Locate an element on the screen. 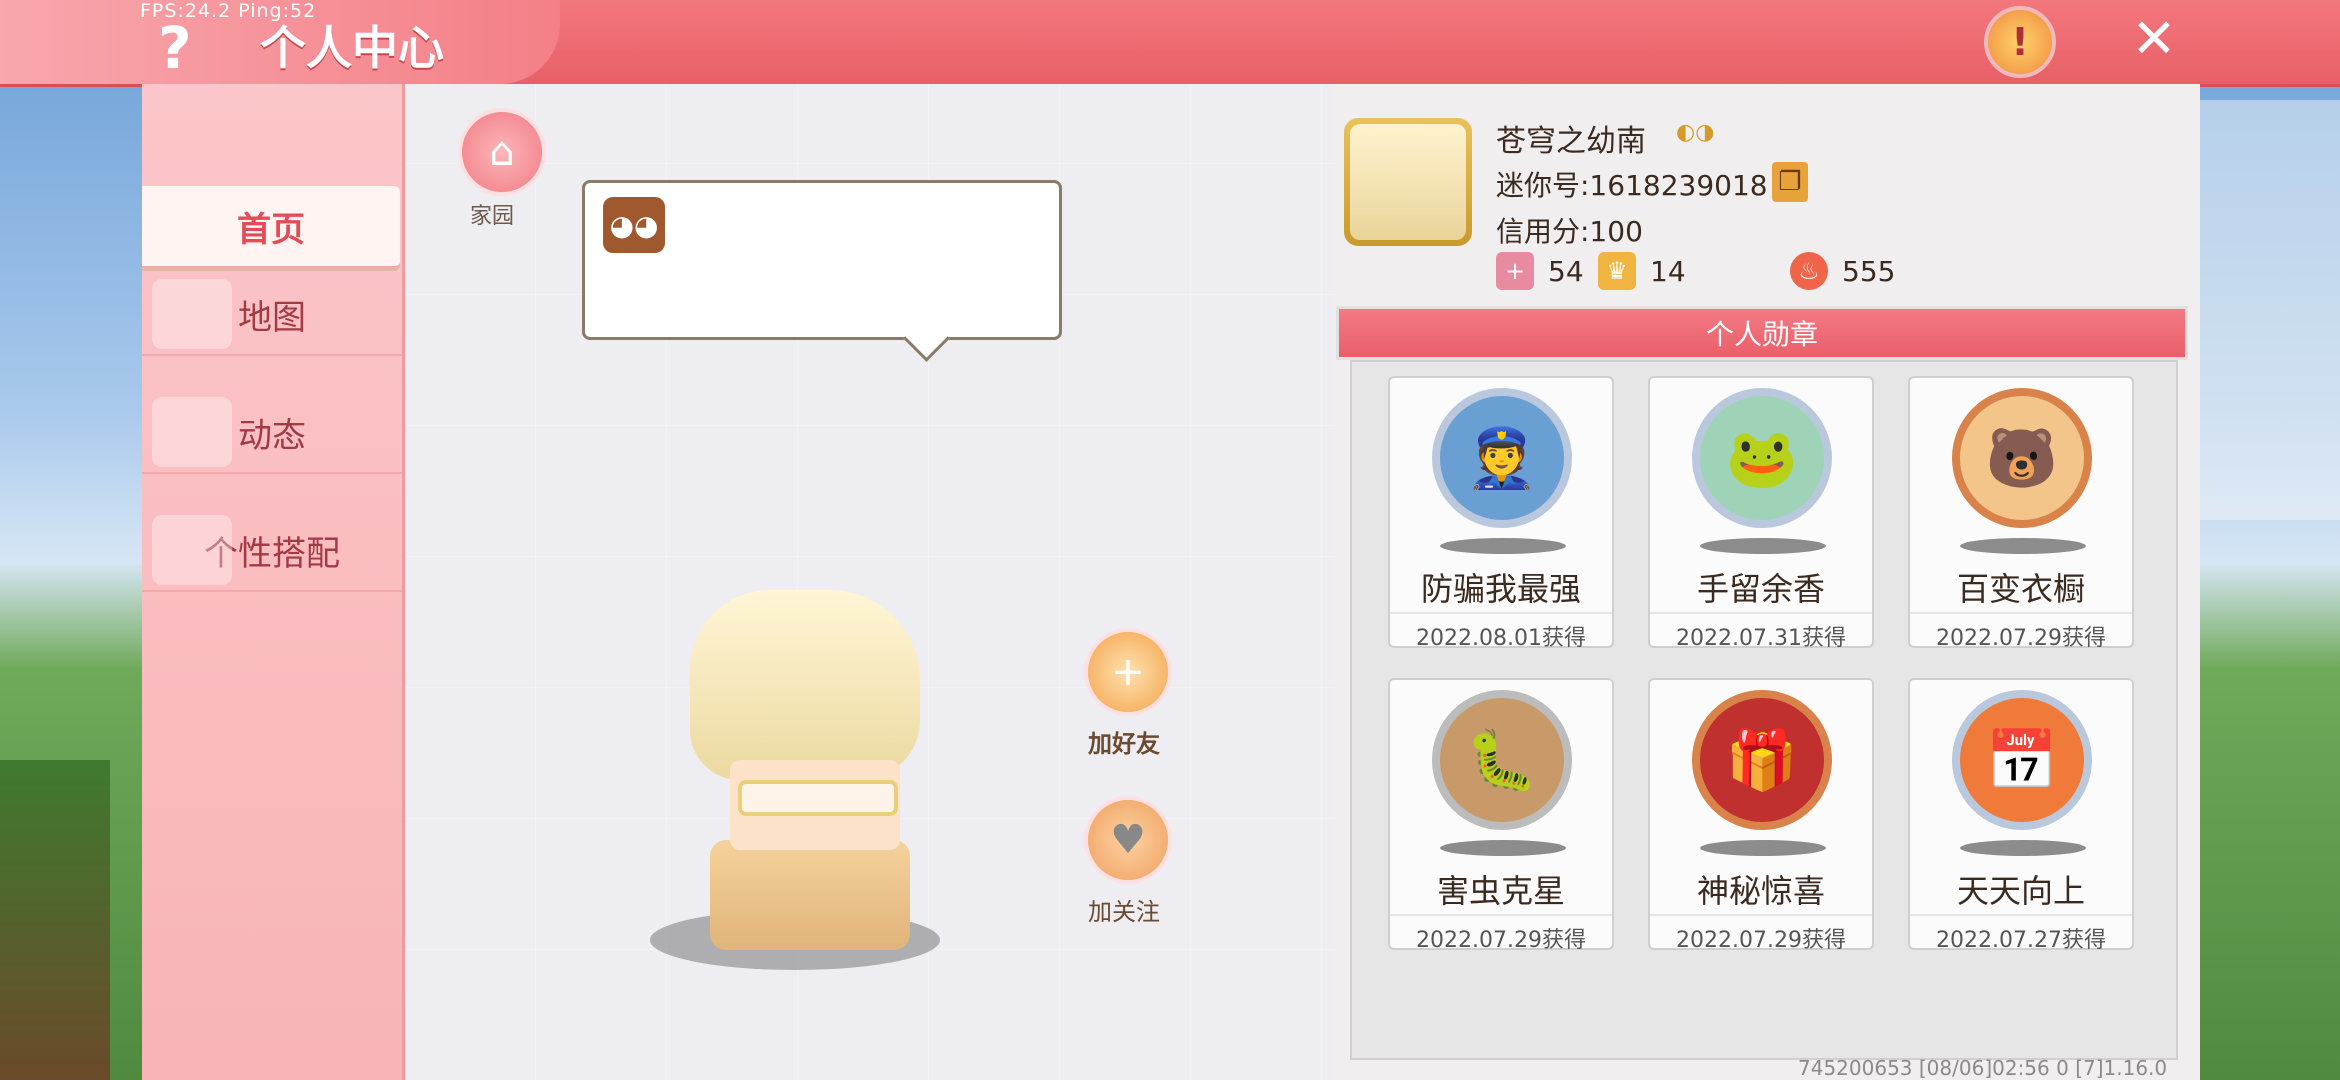 The image size is (2340, 1080). badge-name: 神秘惊喜 is located at coordinates (1760, 891).